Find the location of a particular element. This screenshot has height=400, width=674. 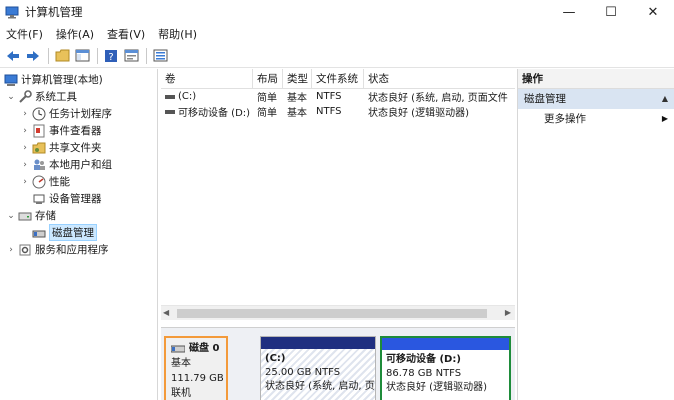

title-bar: 计算机管理 — ☐ ✕ is located at coordinates (337, 12).